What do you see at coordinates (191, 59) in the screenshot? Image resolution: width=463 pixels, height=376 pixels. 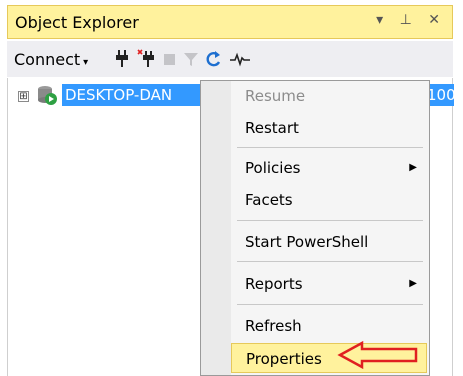 I see `filter-icon` at bounding box center [191, 59].